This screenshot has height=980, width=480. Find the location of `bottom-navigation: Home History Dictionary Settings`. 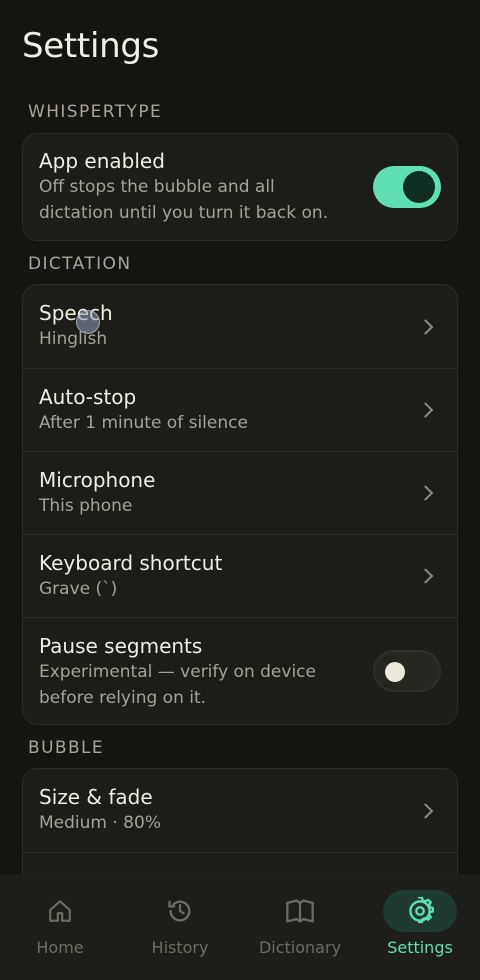

bottom-navigation: Home History Dictionary Settings is located at coordinates (240, 927).